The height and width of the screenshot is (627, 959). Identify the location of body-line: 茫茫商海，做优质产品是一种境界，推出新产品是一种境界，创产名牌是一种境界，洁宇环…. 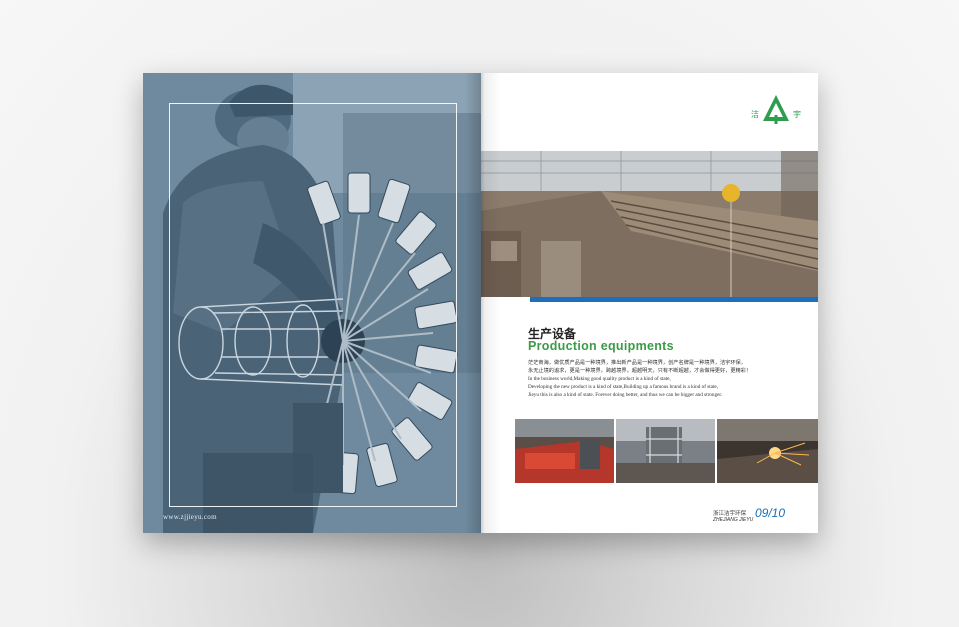
(637, 363).